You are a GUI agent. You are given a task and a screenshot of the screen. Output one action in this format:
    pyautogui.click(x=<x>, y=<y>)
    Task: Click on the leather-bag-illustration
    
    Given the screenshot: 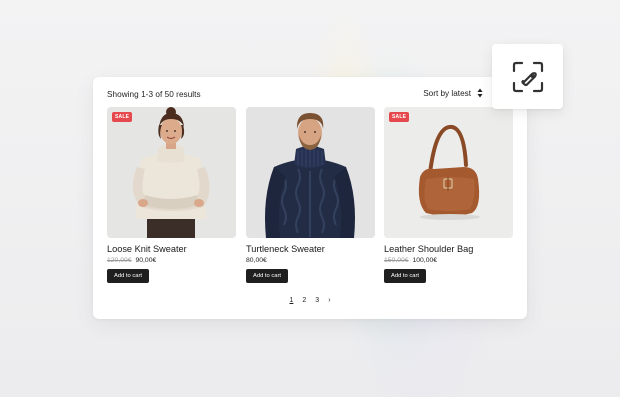 What is the action you would take?
    pyautogui.click(x=448, y=172)
    